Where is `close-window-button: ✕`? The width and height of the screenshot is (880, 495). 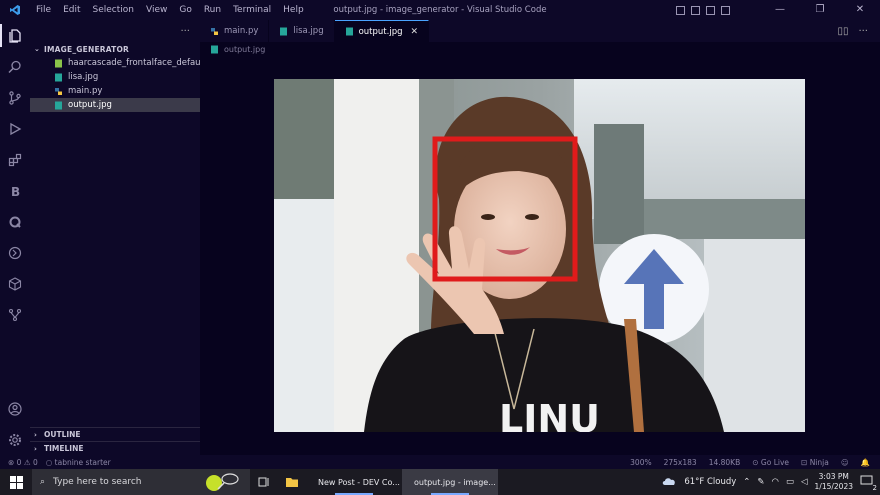 close-window-button: ✕ is located at coordinates (860, 10).